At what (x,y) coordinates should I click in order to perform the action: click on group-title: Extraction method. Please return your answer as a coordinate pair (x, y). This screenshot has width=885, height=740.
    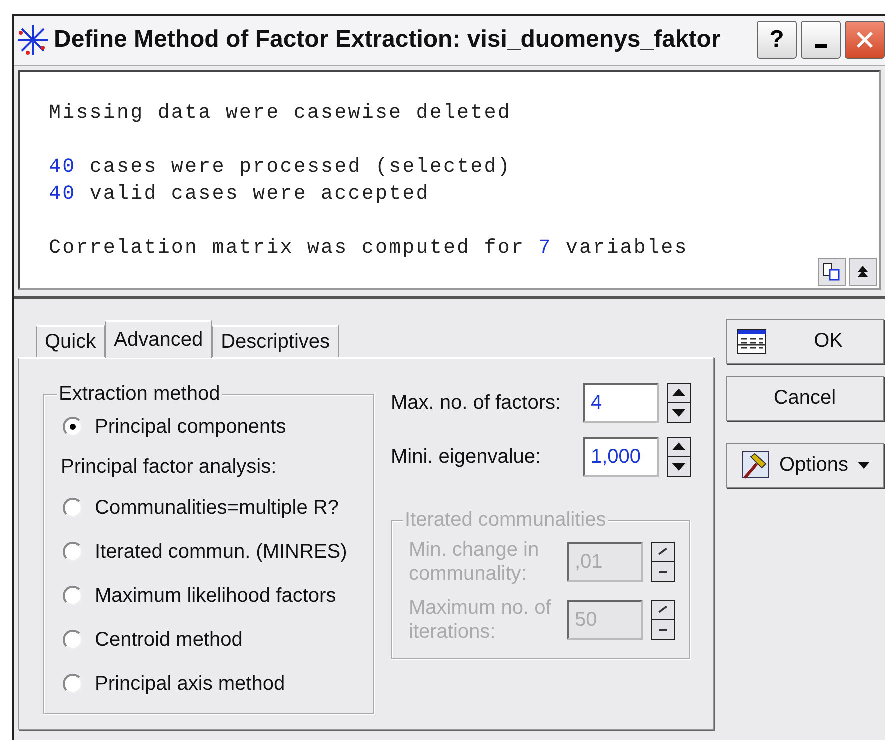
    Looking at the image, I should click on (140, 394).